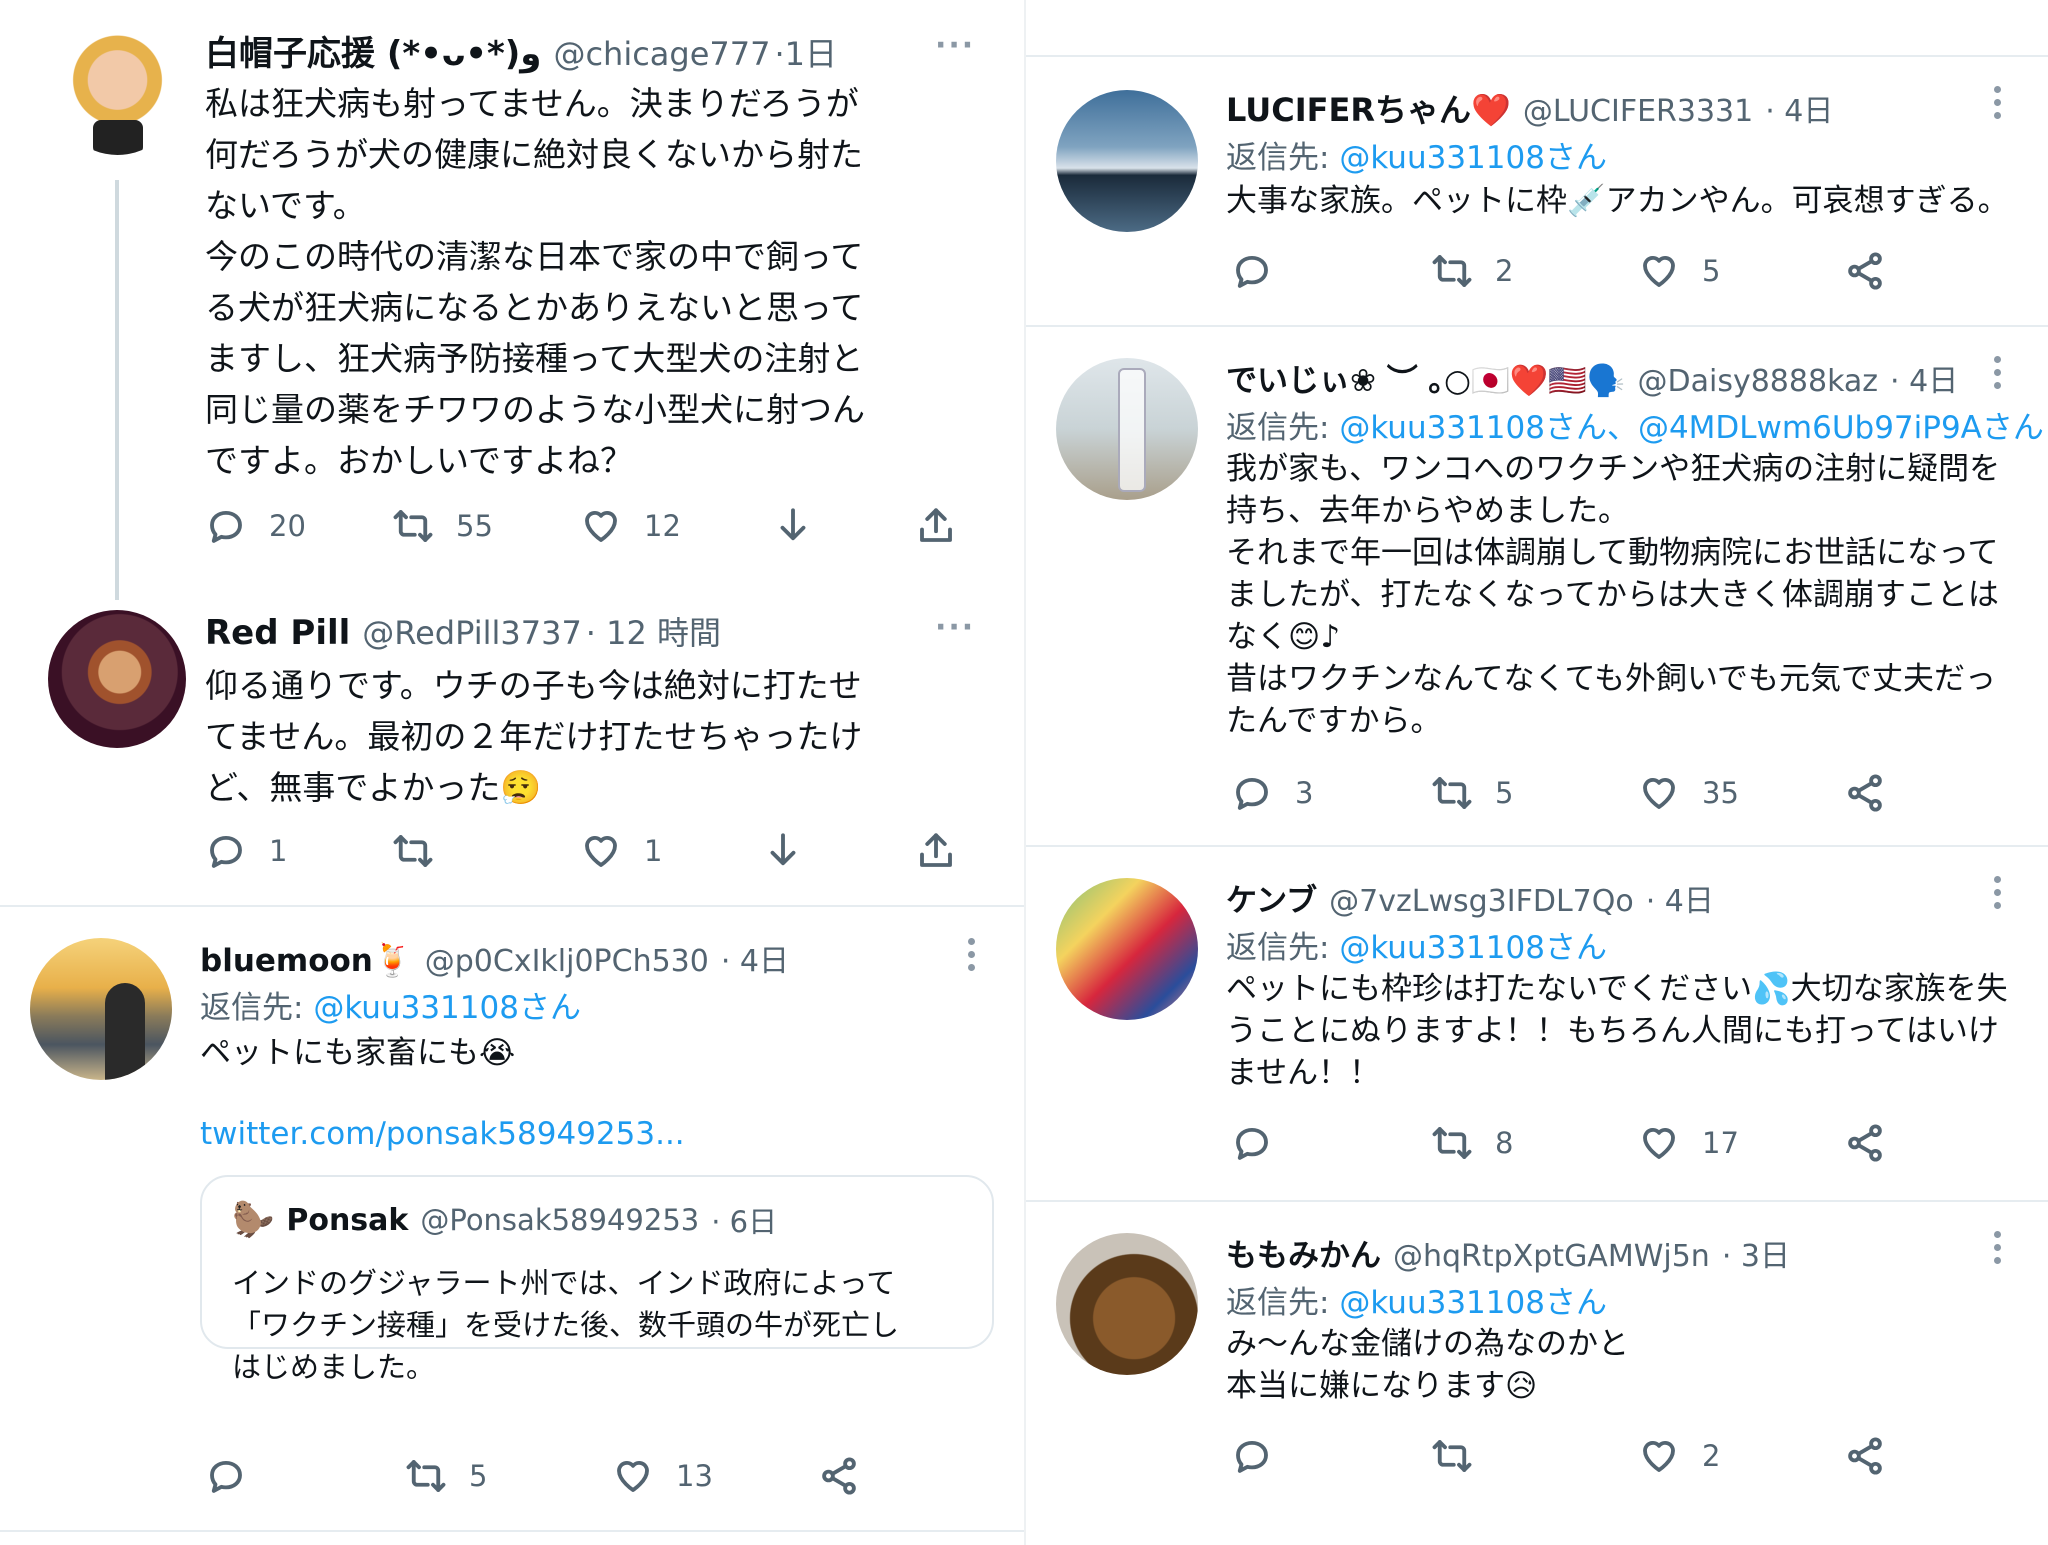 The image size is (2048, 1545). I want to click on like-action: 13, so click(662, 1476).